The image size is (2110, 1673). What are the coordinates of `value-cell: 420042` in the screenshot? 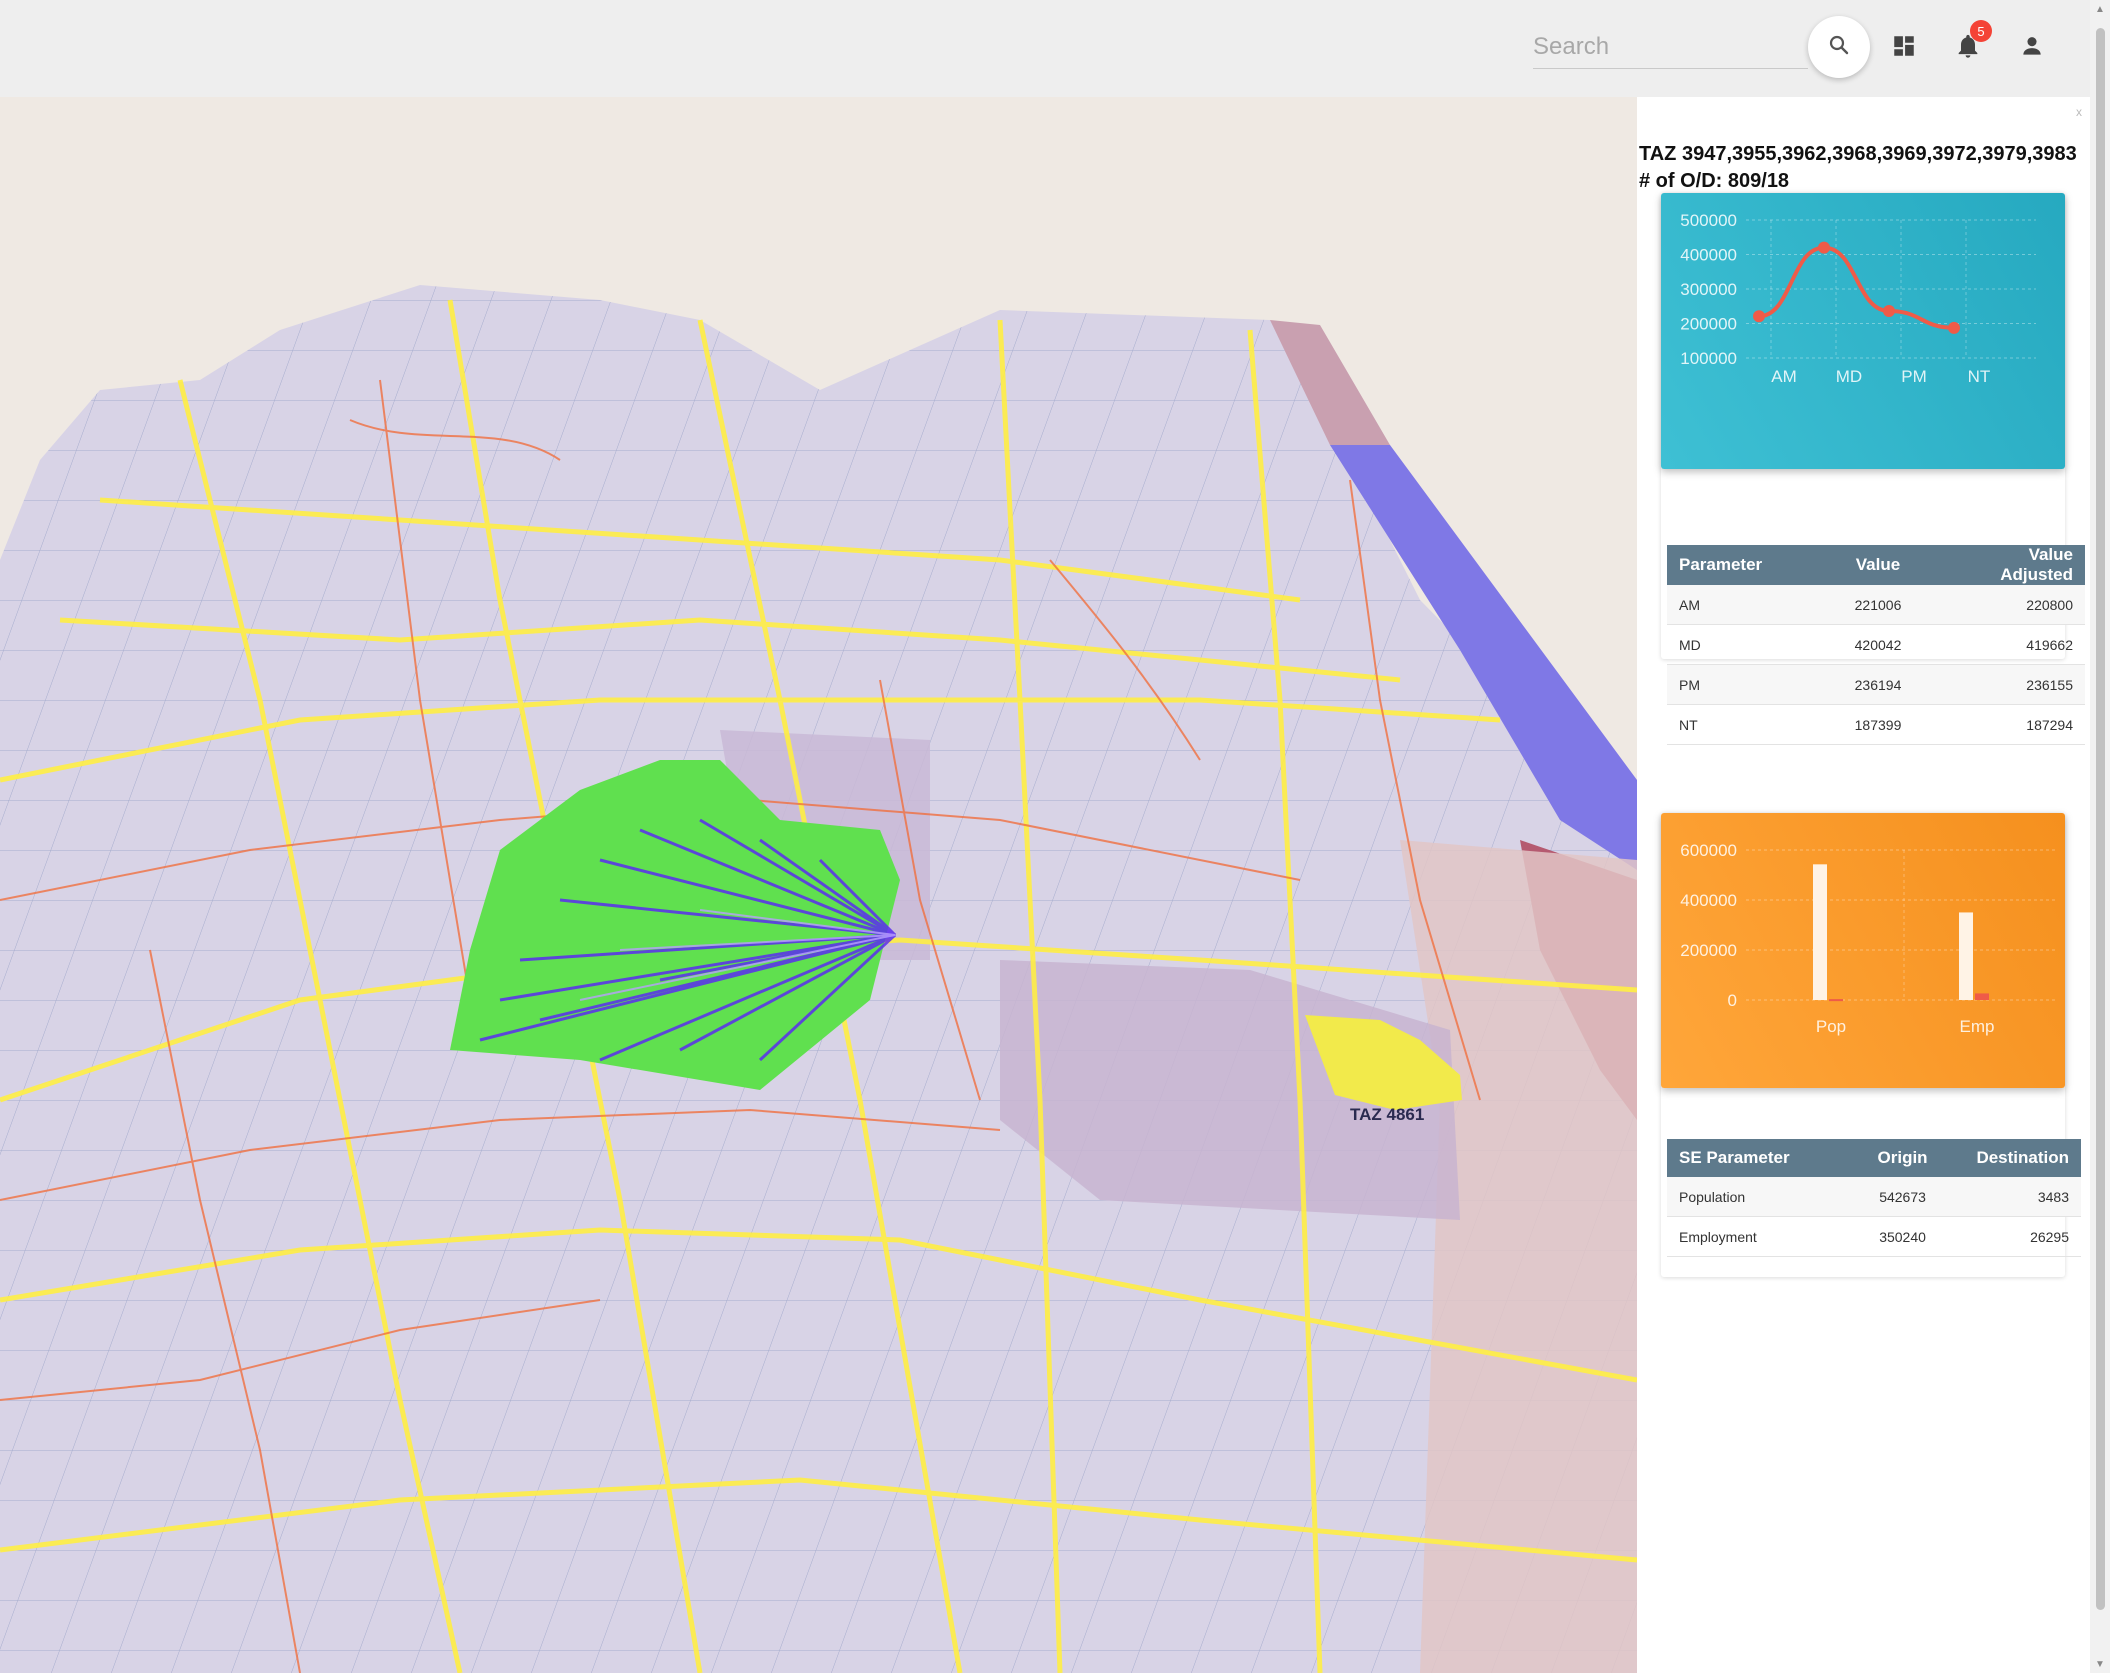 It's located at (1878, 644).